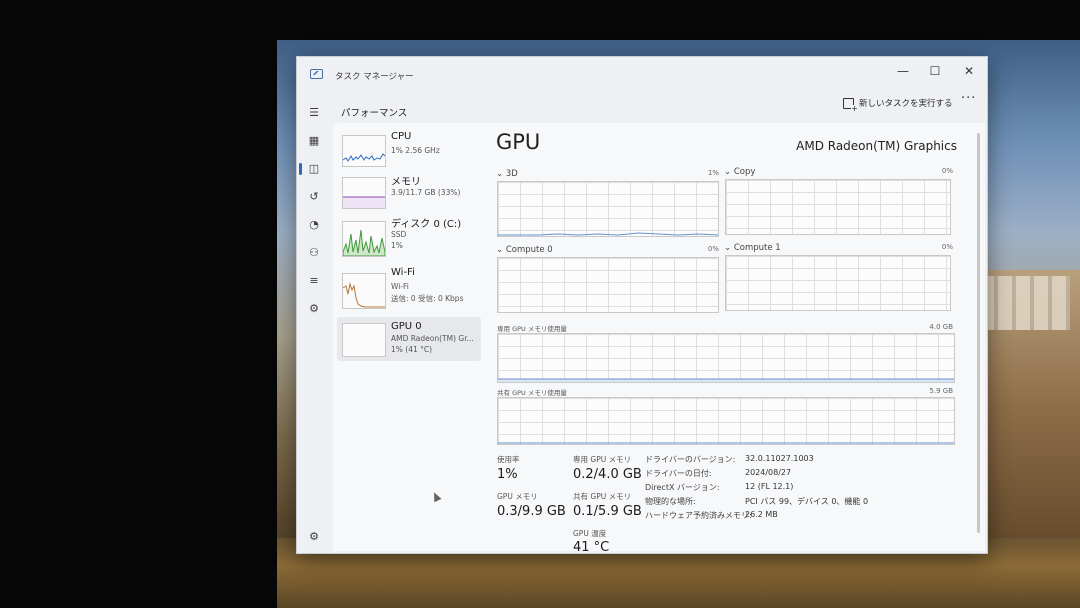 Image resolution: width=1080 pixels, height=608 pixels. I want to click on dedicated-memory-label: 専用 GPU メモリ使用量, so click(532, 329).